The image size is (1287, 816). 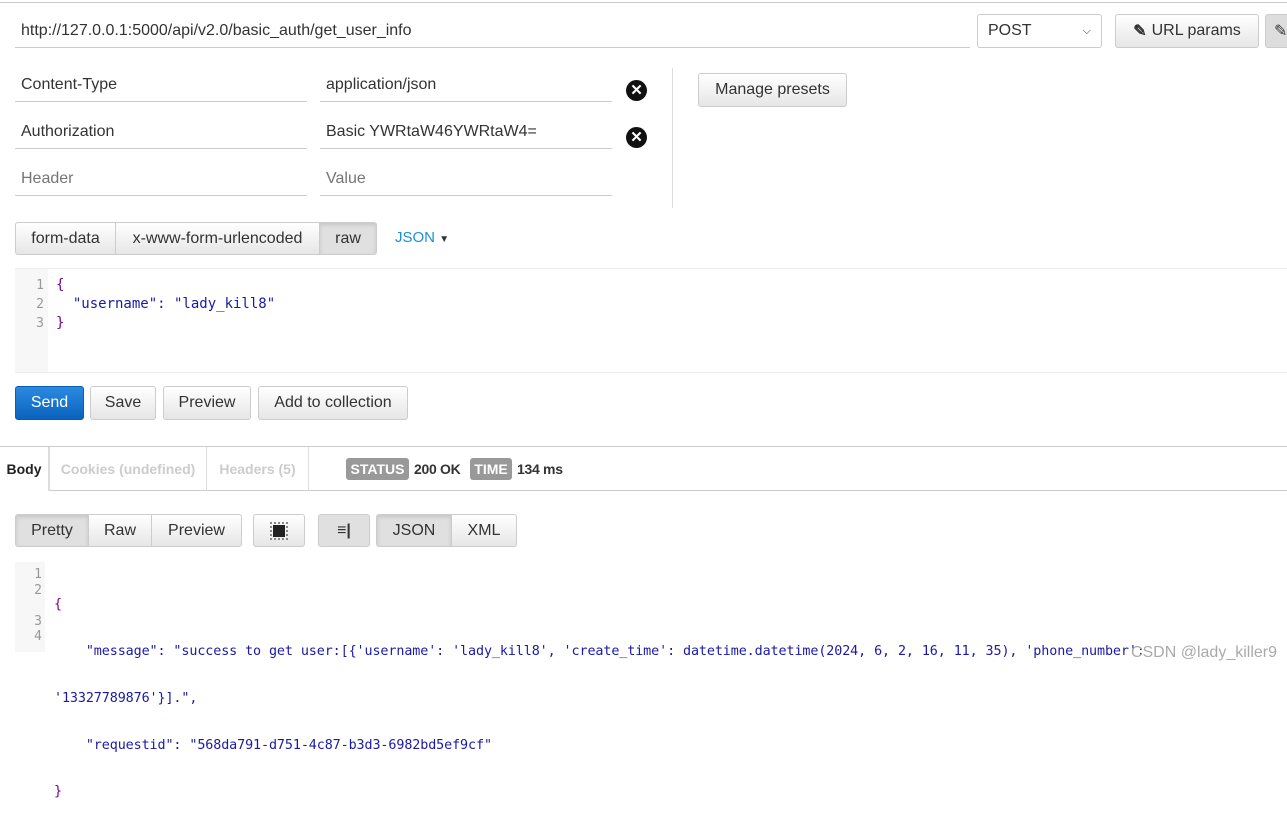 What do you see at coordinates (437, 469) in the screenshot?
I see `status-value: 200 OK` at bounding box center [437, 469].